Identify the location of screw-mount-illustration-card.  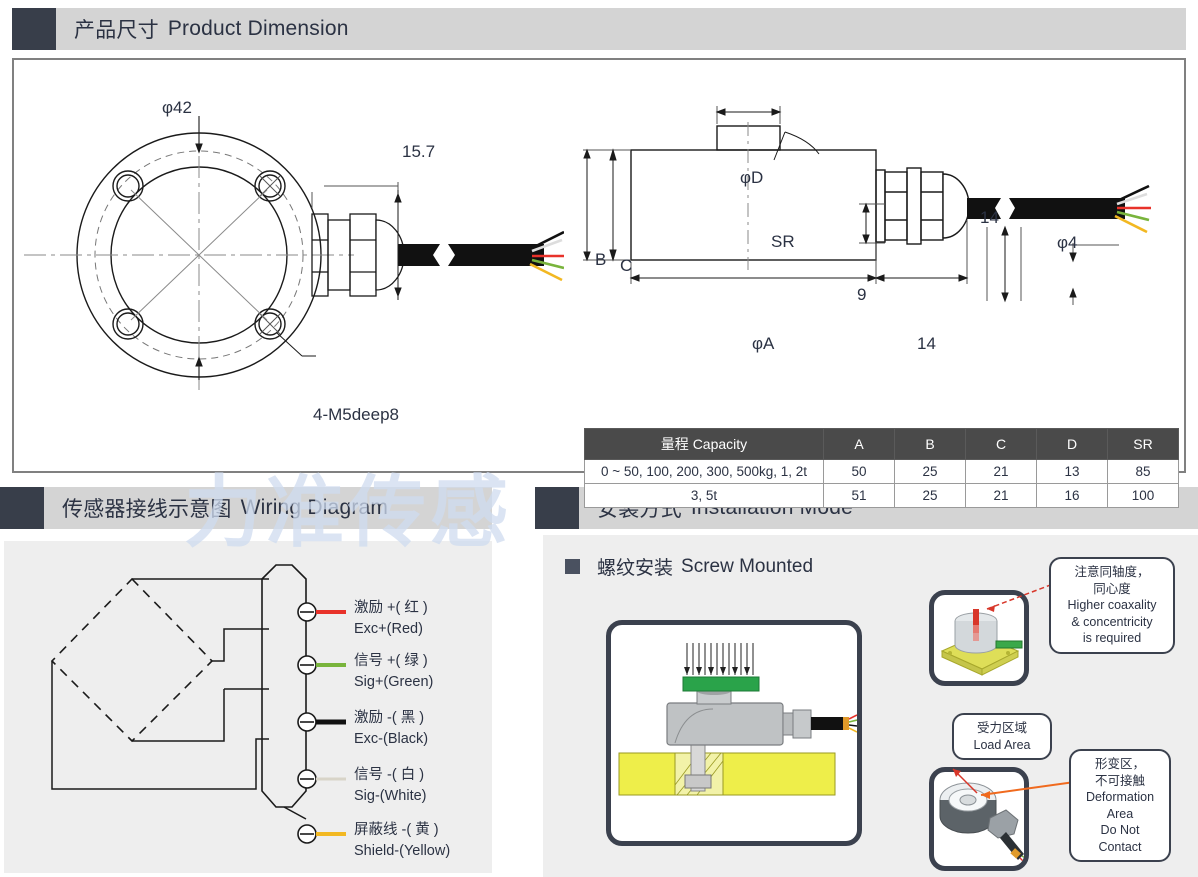
(734, 733).